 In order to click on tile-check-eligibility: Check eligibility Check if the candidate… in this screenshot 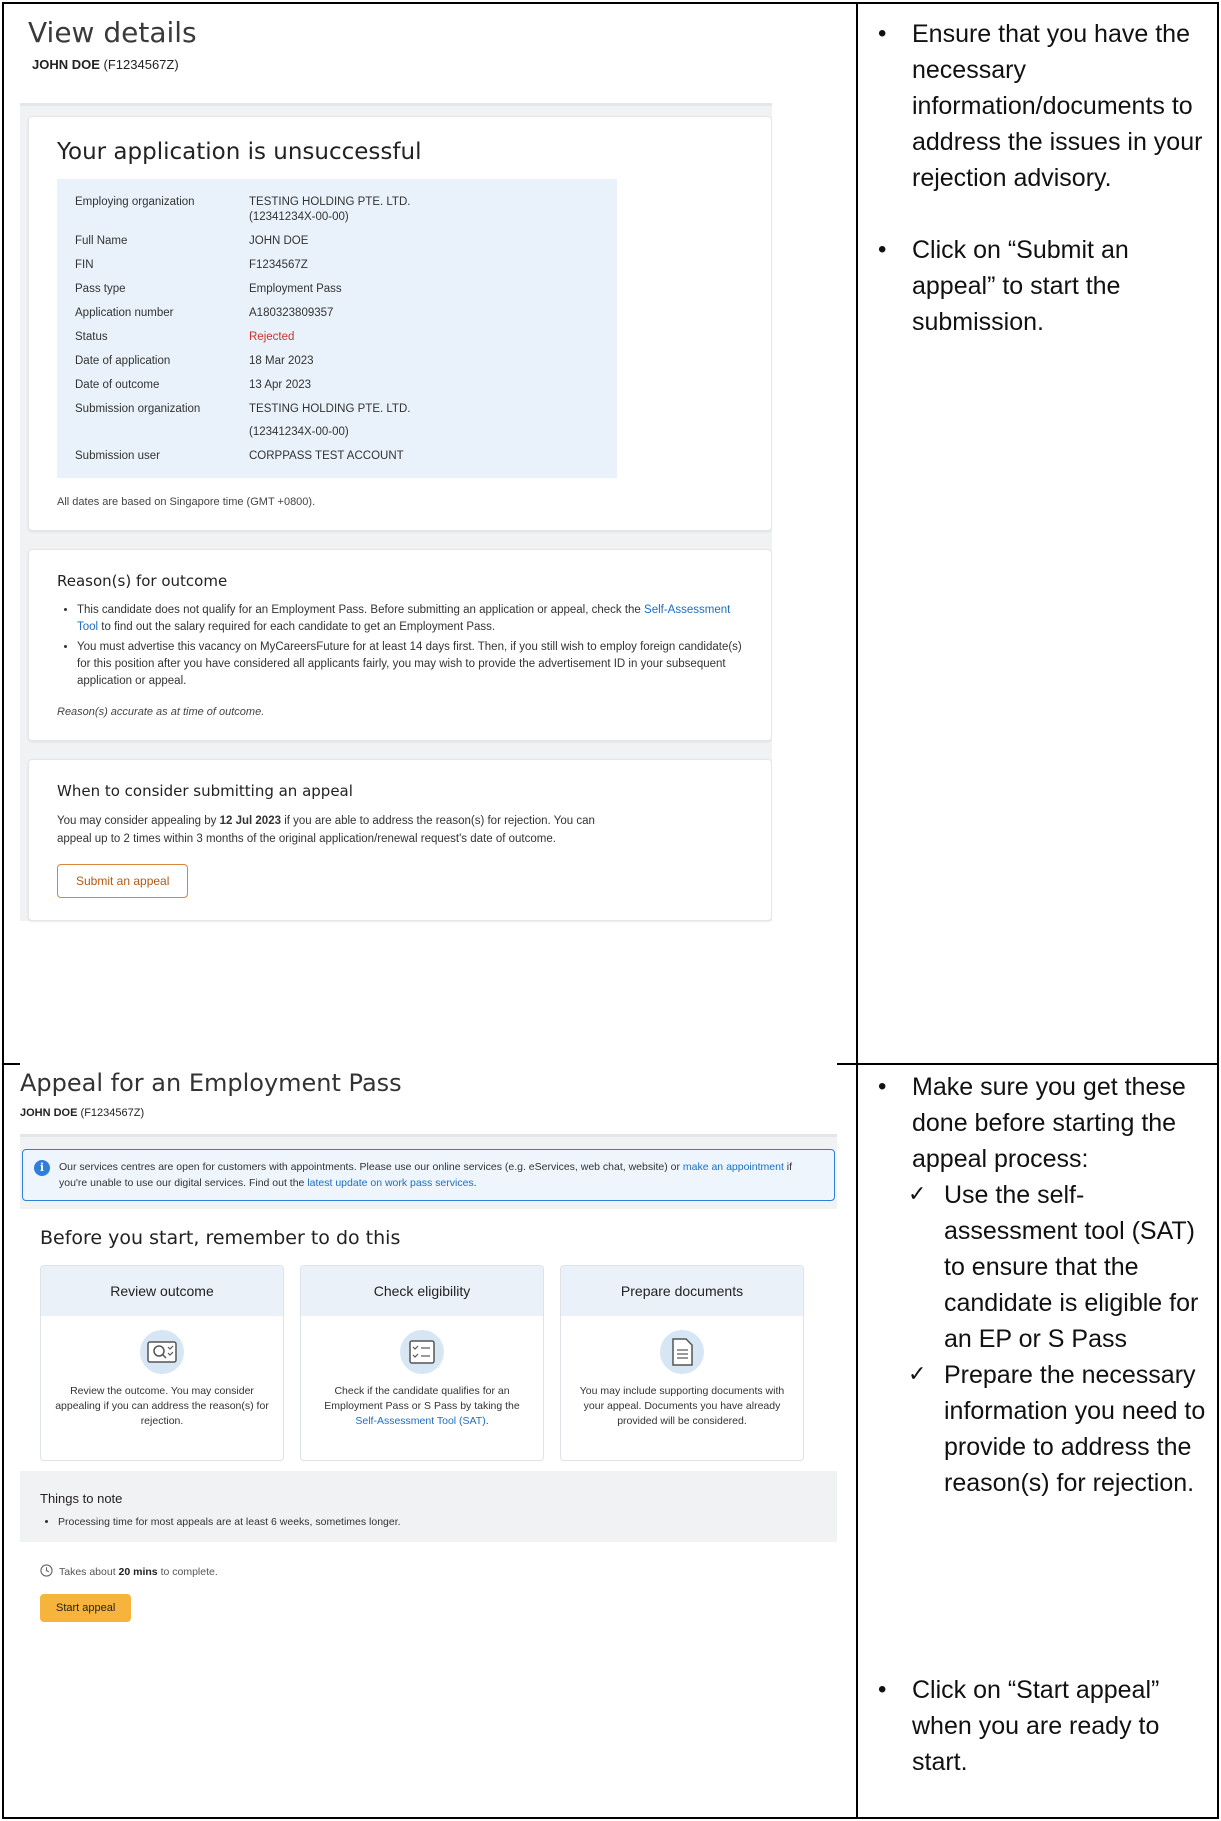, I will do `click(422, 1363)`.